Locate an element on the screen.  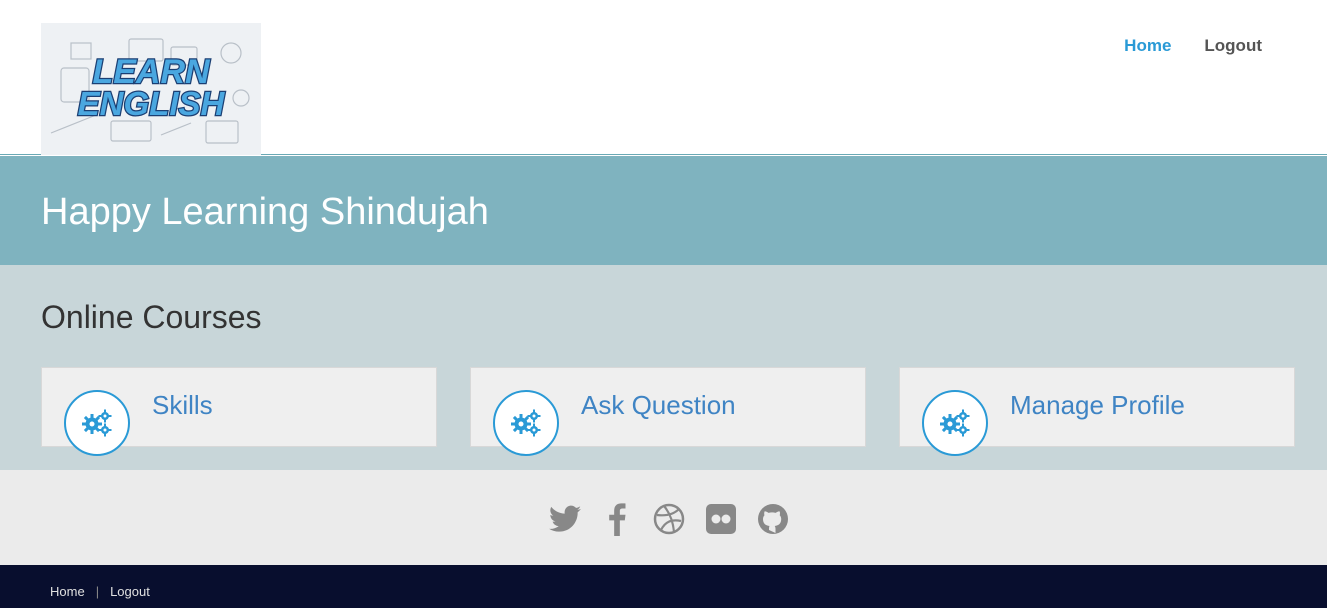
footer-home-link: Home is located at coordinates (67, 591).